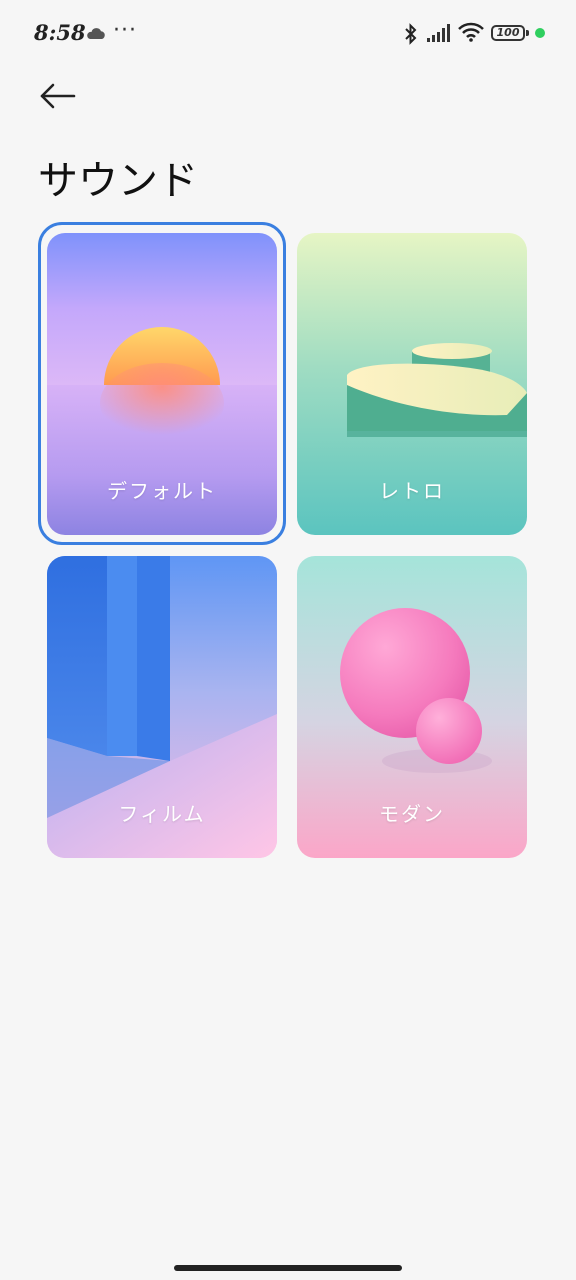 The image size is (576, 1280). I want to click on home-indicator, so click(288, 1268).